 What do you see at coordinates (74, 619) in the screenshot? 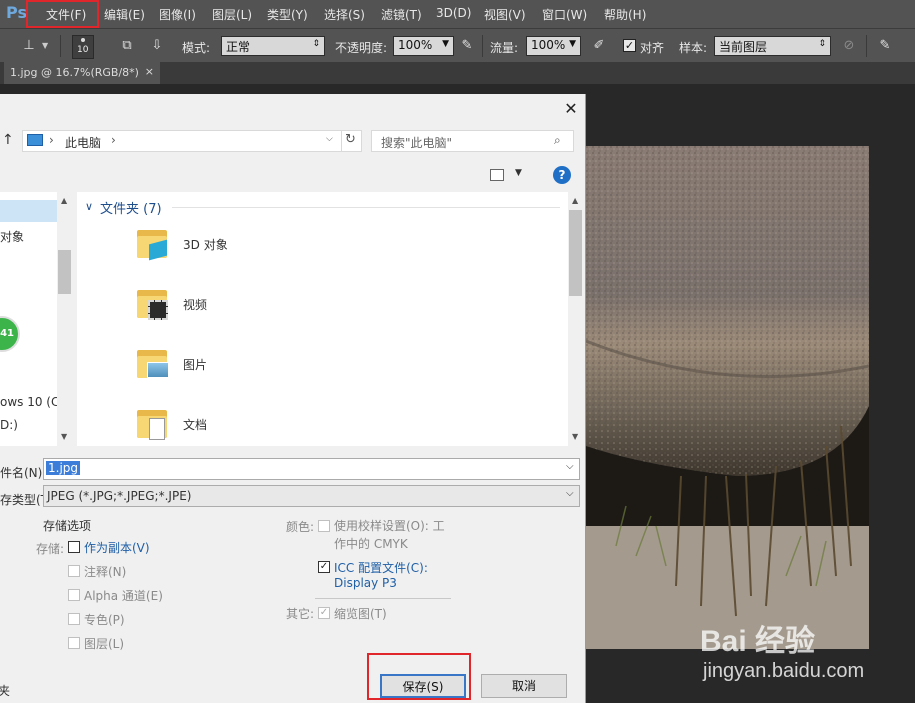
I see `spot-checkbox` at bounding box center [74, 619].